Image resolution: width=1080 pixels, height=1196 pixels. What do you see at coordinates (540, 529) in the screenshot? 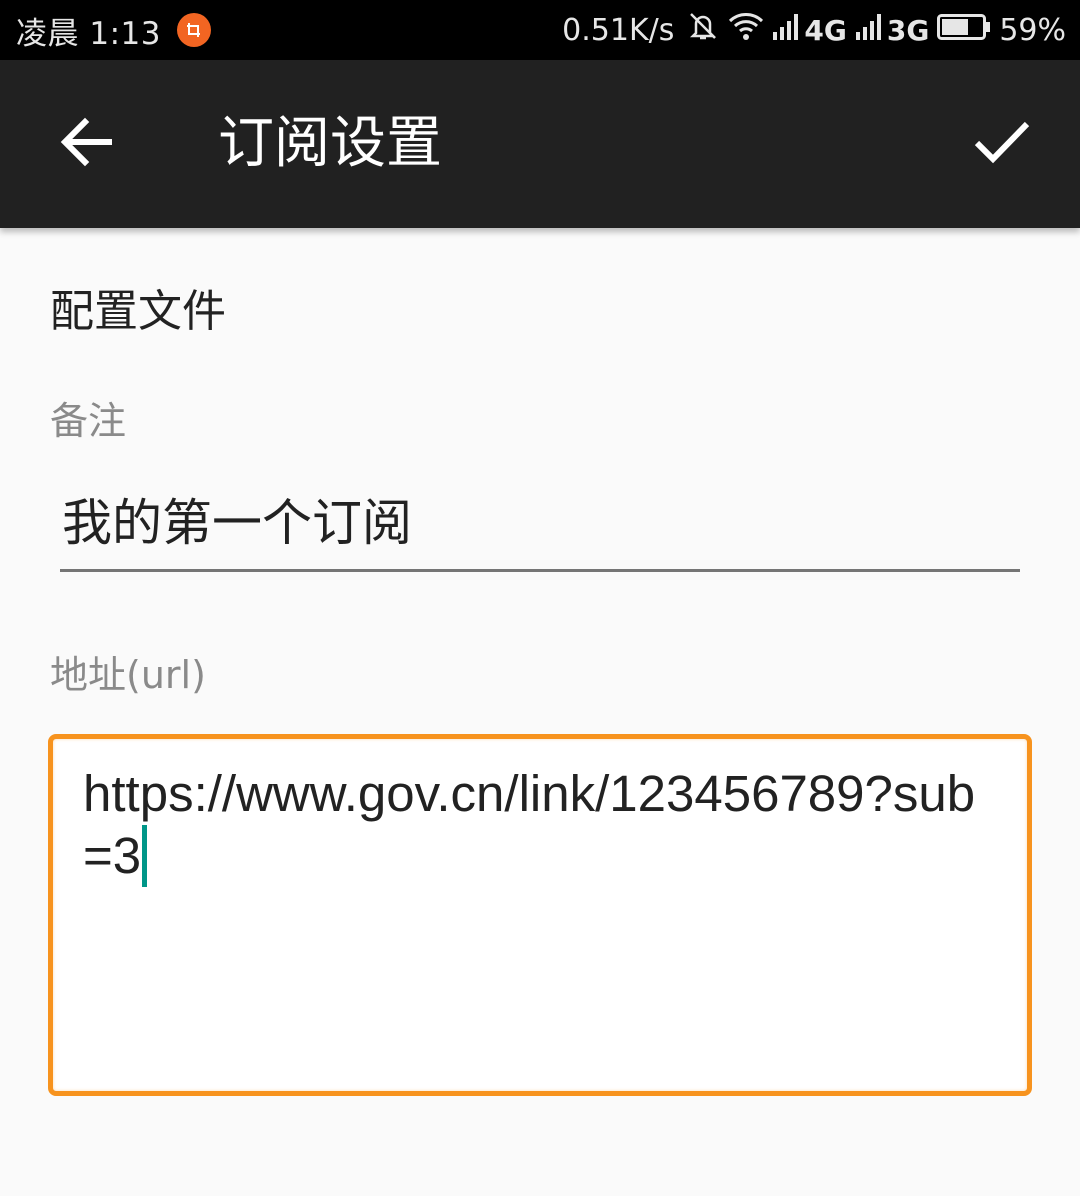
I see `note-input: 我的第一个订阅` at bounding box center [540, 529].